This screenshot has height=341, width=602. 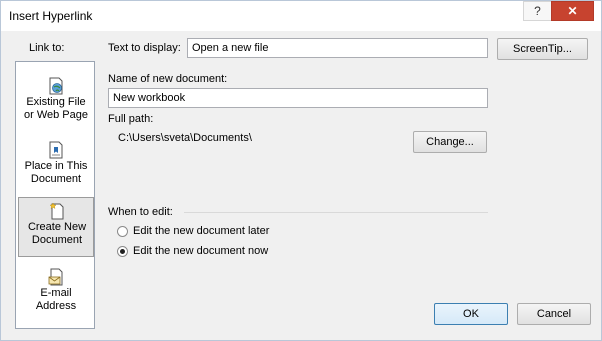 What do you see at coordinates (131, 119) in the screenshot?
I see `full-path-label: Full path:` at bounding box center [131, 119].